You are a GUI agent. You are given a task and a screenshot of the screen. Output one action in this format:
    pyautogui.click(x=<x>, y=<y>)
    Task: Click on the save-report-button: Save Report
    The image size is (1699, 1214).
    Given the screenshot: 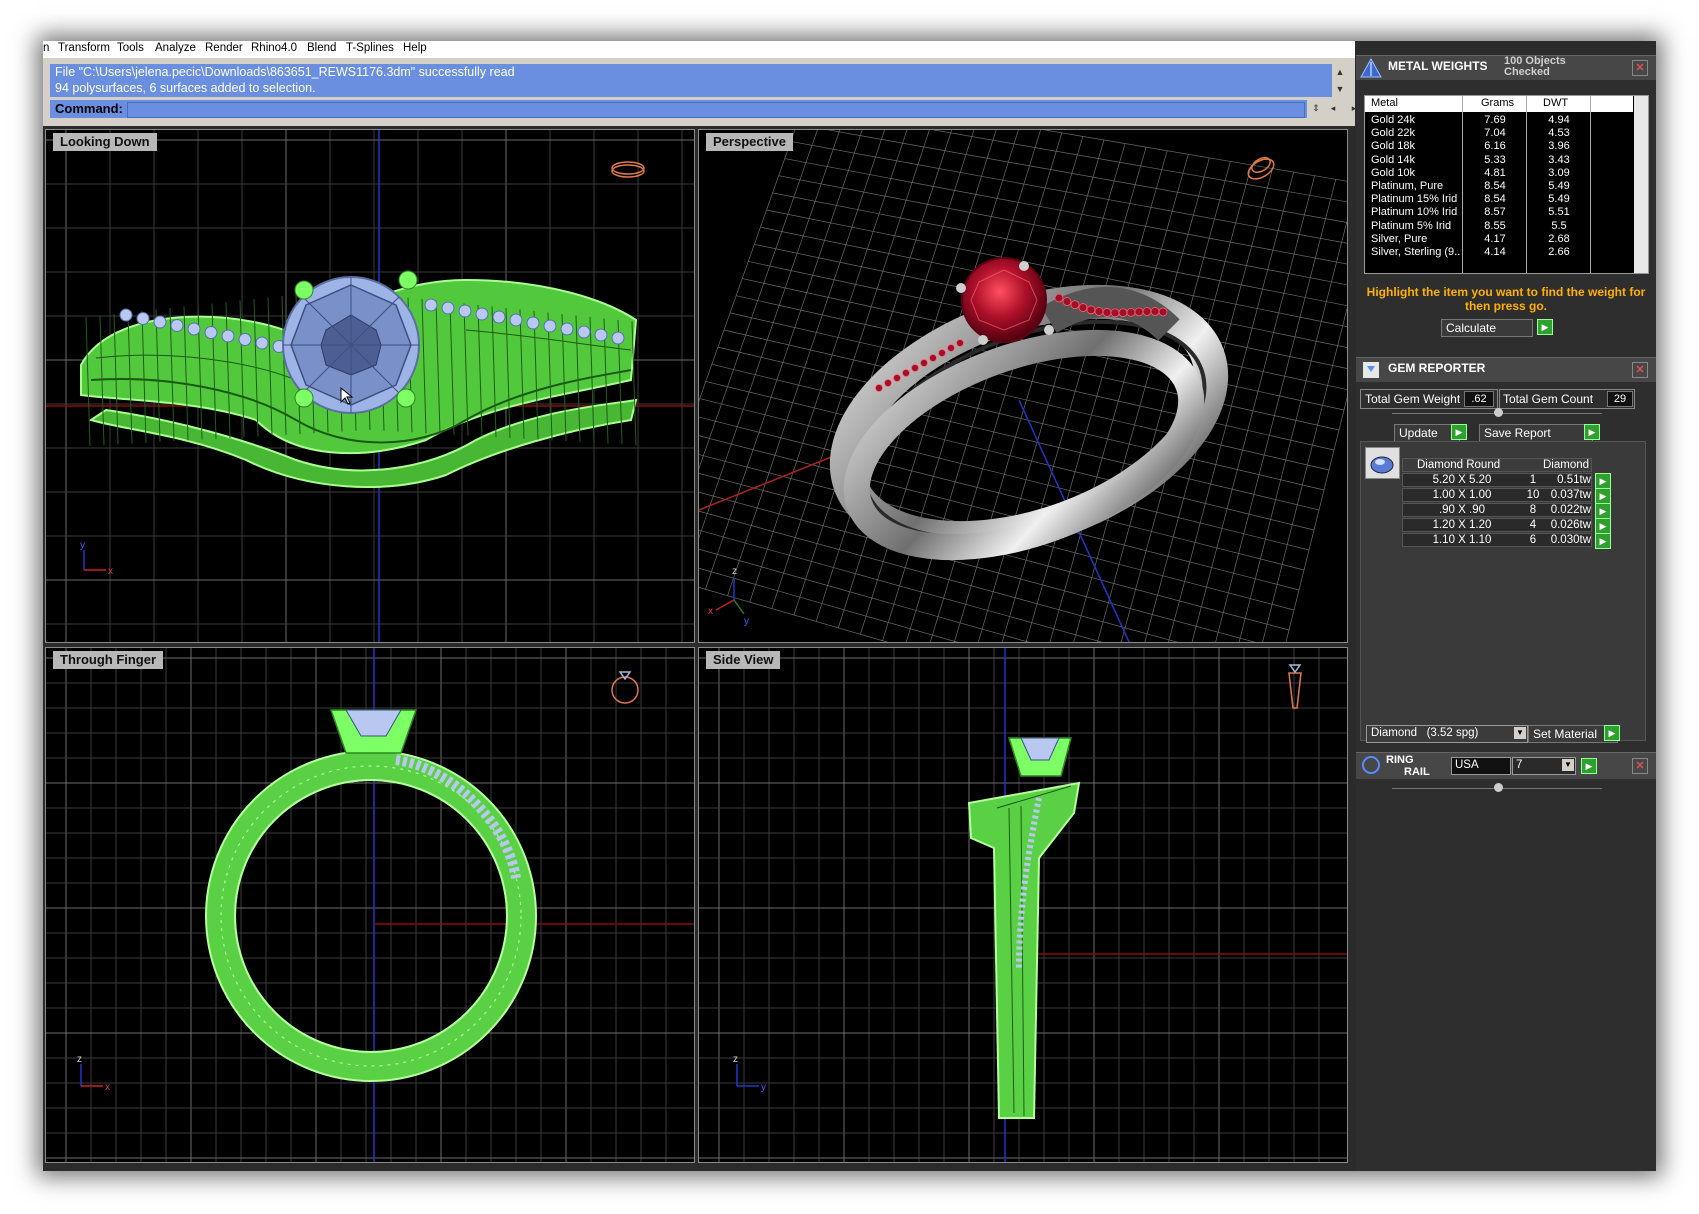 What is the action you would take?
    pyautogui.click(x=1536, y=433)
    